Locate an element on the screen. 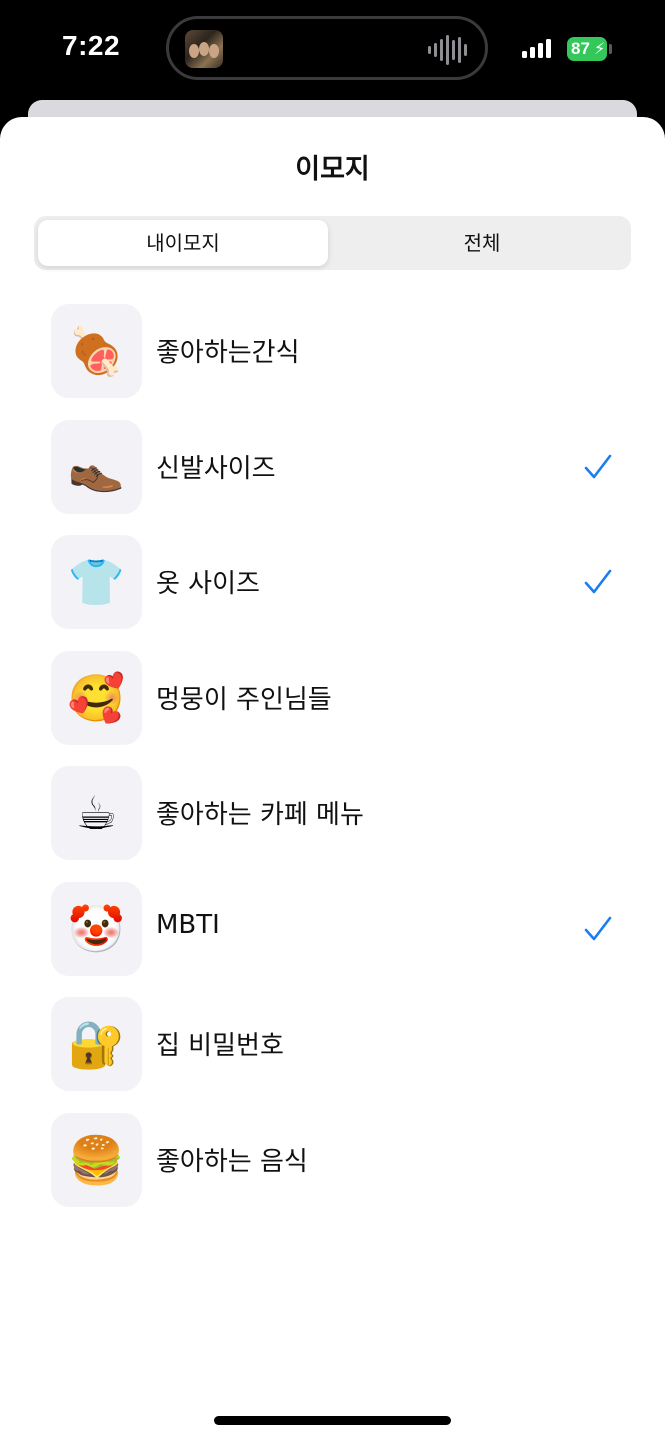 This screenshot has width=665, height=1440. smiling-face-with-hearts-icon: 🥰 is located at coordinates (96, 698).